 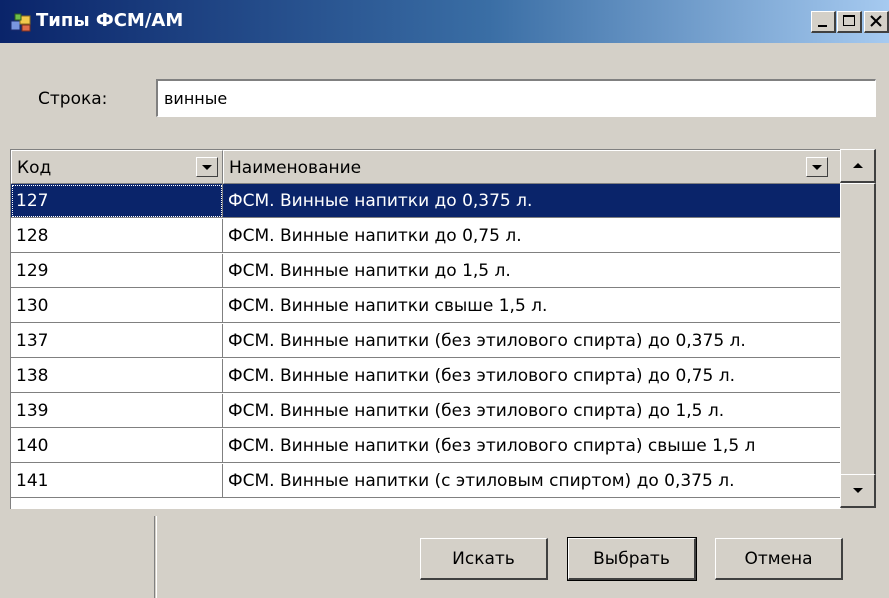 What do you see at coordinates (532, 167) in the screenshot?
I see `column-header-name: Наименование` at bounding box center [532, 167].